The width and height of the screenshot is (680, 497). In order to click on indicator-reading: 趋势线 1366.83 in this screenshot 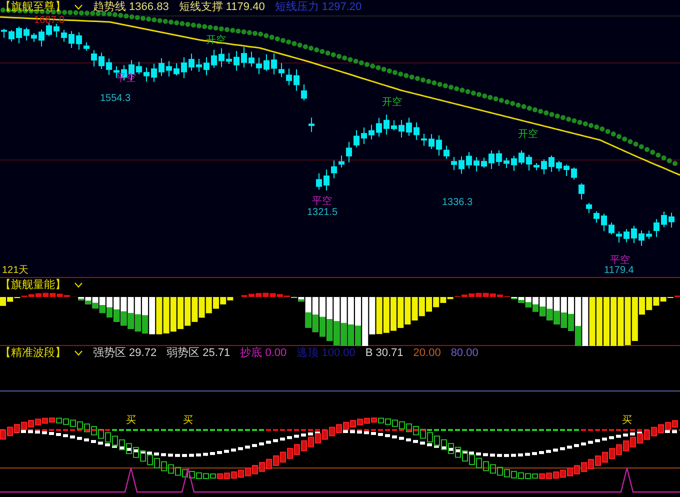, I will do `click(131, 7)`.